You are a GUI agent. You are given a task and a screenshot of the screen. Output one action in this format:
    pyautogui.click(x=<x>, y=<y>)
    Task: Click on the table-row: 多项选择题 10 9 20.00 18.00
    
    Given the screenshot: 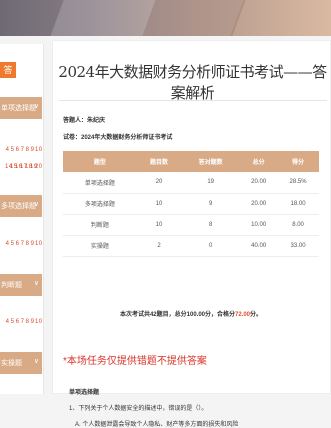 What is the action you would take?
    pyautogui.click(x=191, y=204)
    